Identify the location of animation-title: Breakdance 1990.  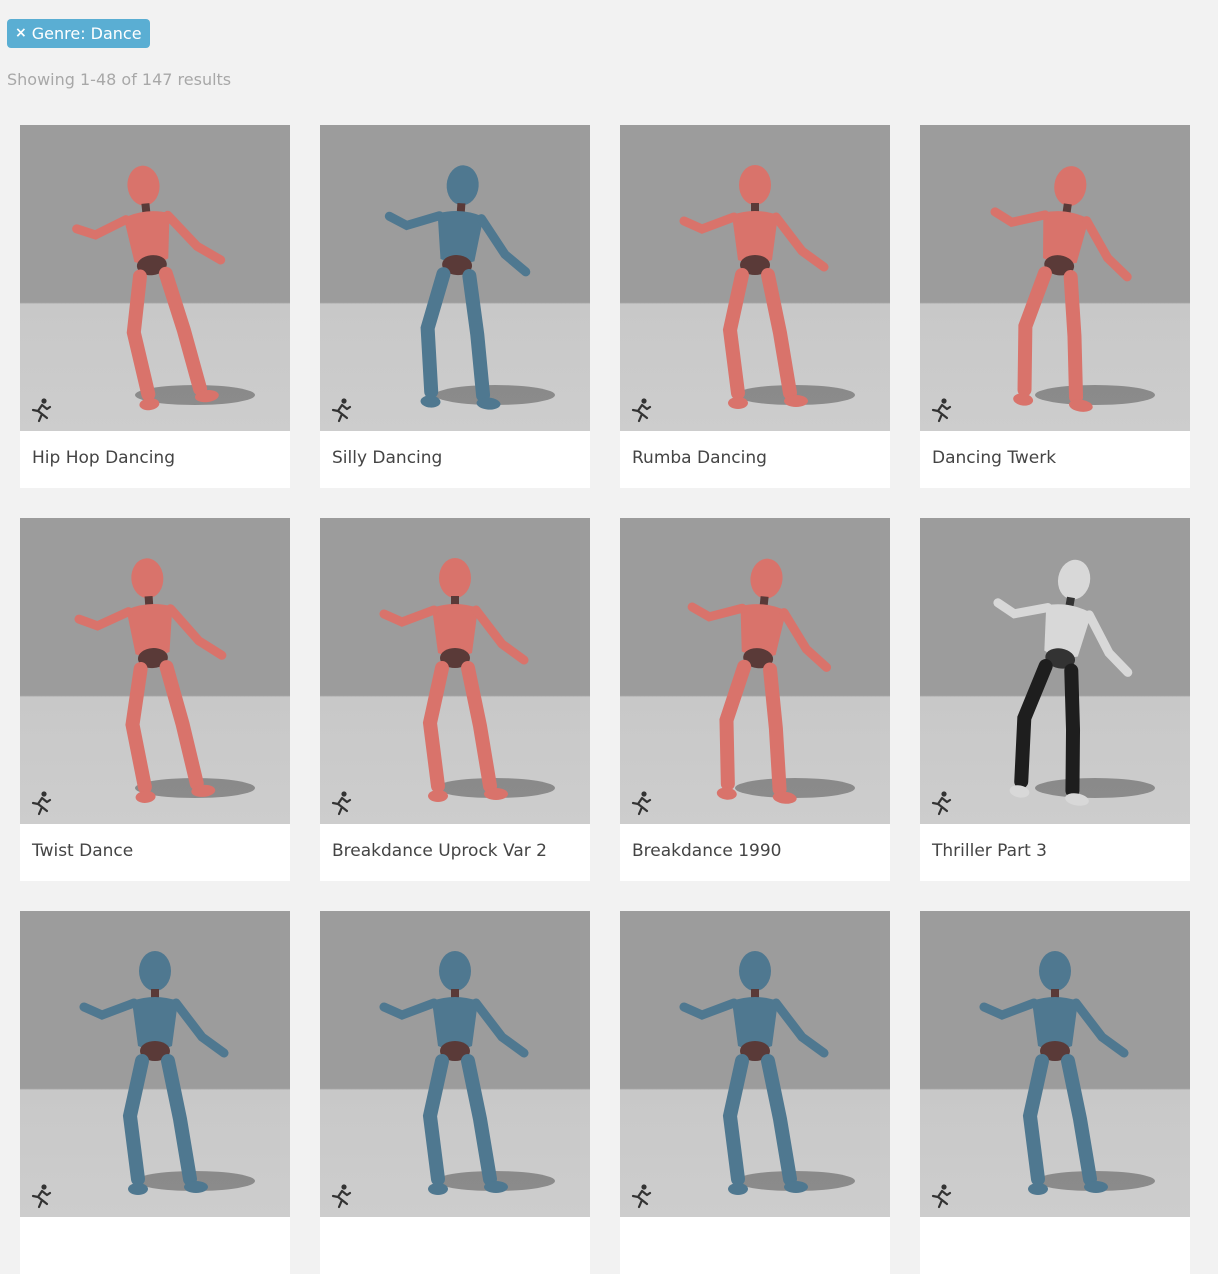
(706, 851).